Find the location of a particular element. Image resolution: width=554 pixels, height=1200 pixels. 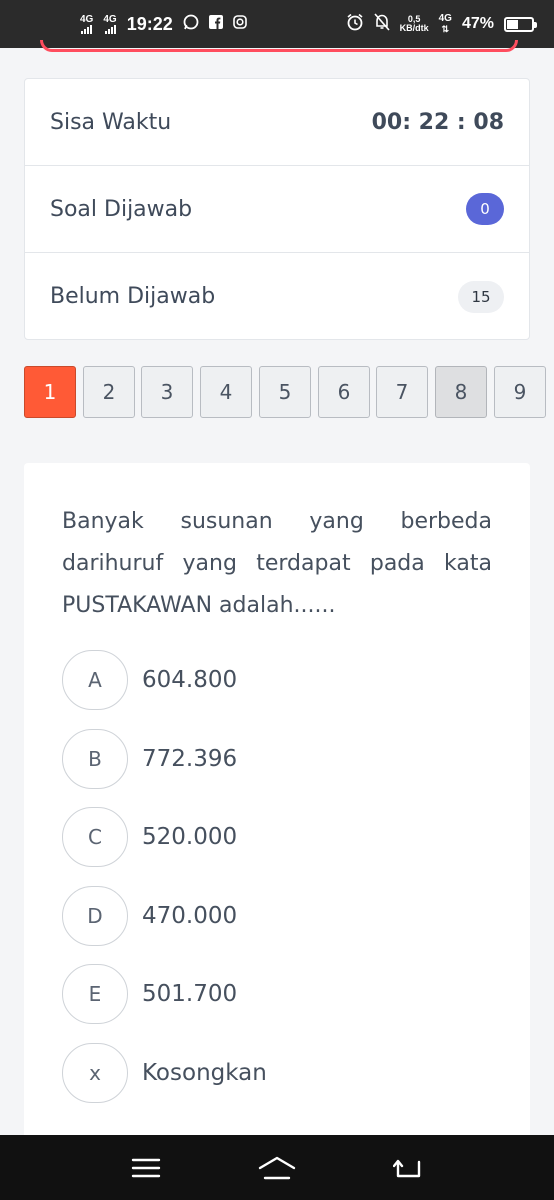

question-number-button: 6 is located at coordinates (344, 392).